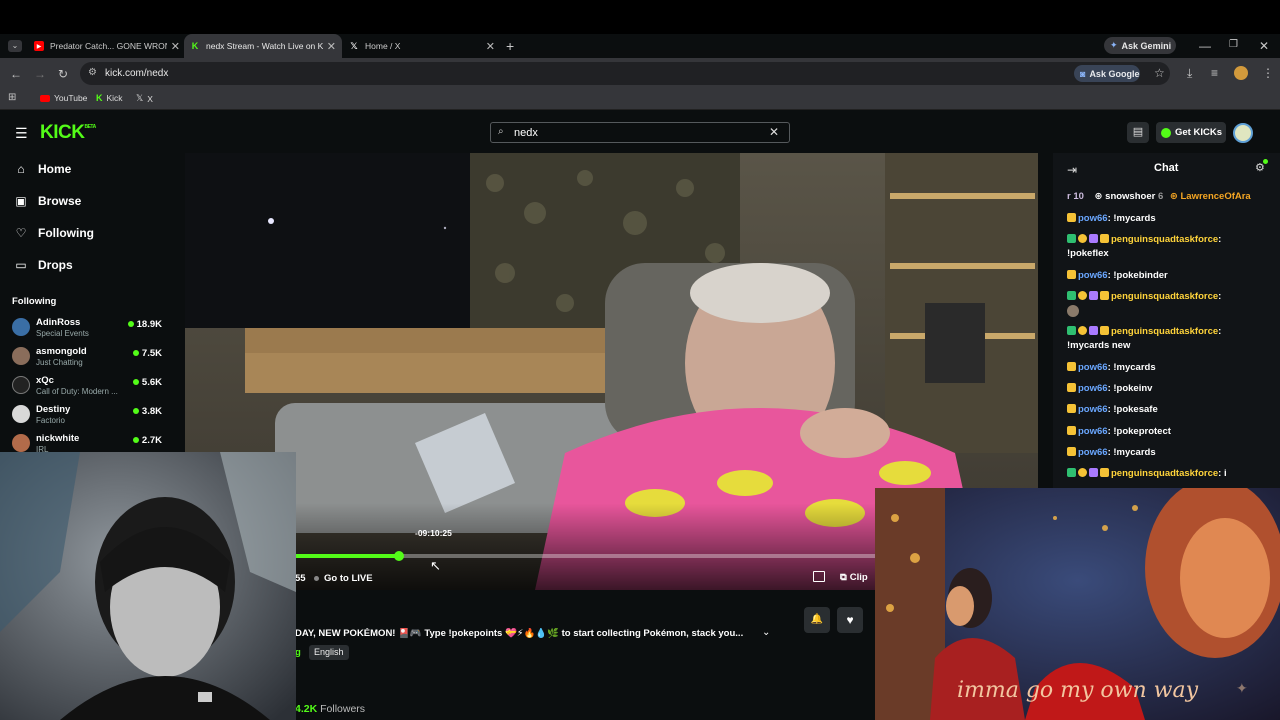 This screenshot has height=720, width=1280. I want to click on minimize-icon: —, so click(1205, 46).